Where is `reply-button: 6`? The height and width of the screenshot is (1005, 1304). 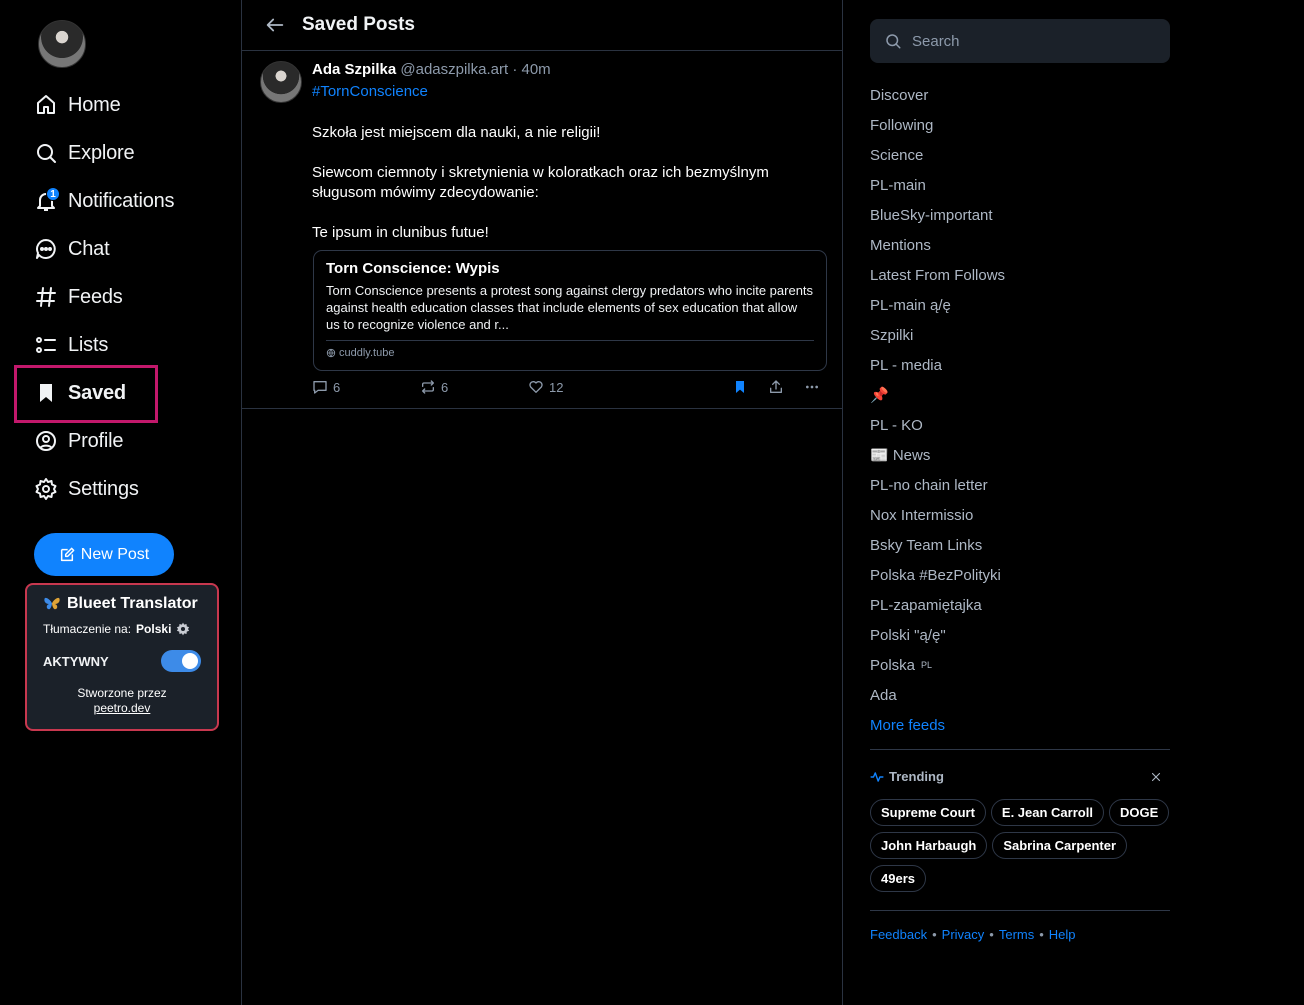
reply-button: 6 is located at coordinates (326, 387).